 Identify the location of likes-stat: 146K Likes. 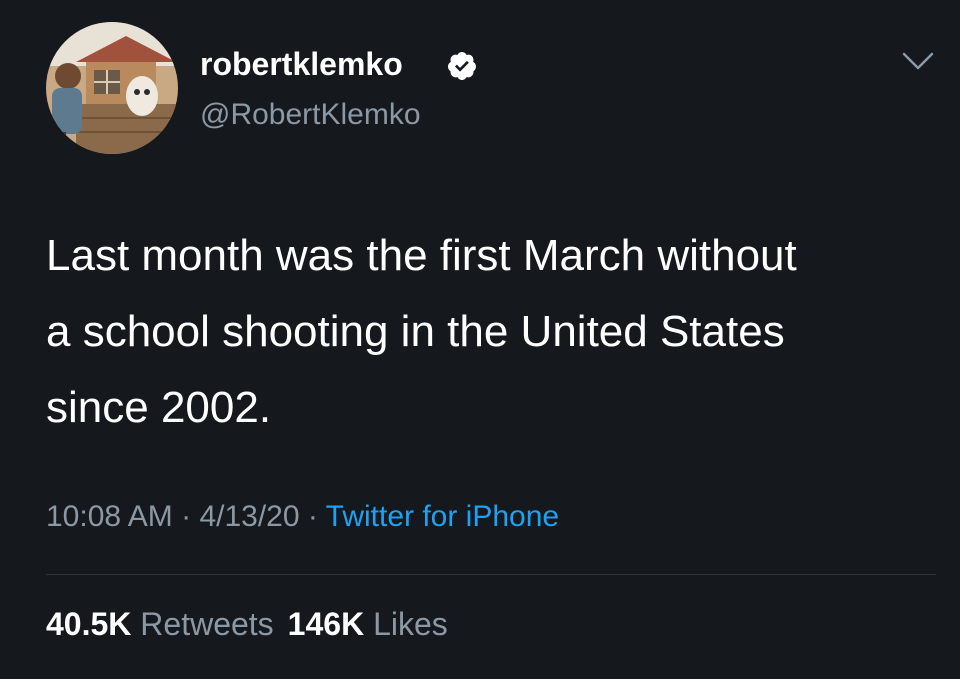
(368, 624).